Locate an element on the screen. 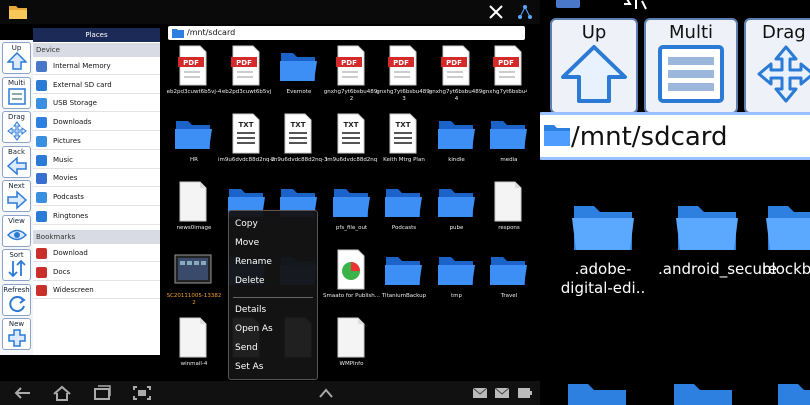  device-item-movies: Movies is located at coordinates (96, 179).